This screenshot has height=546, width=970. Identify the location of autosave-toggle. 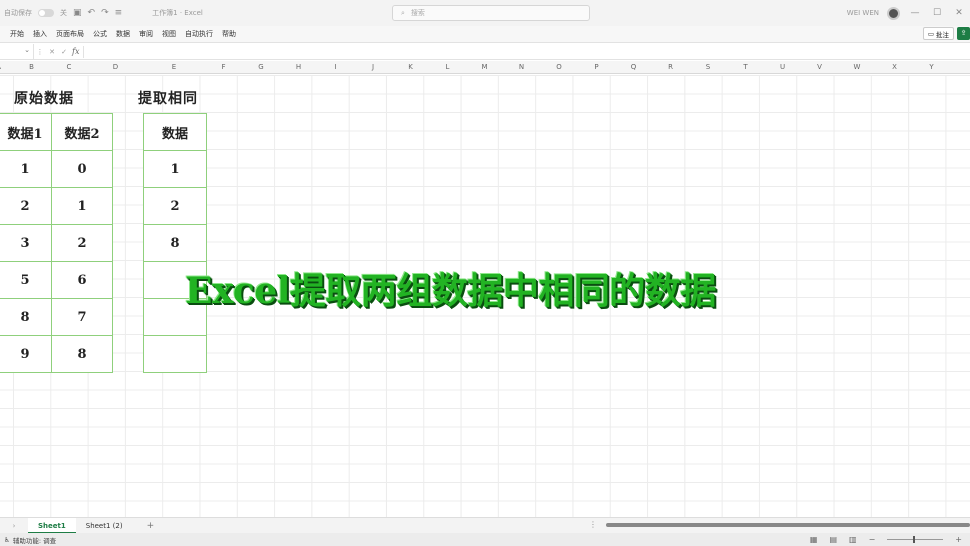
(46, 13).